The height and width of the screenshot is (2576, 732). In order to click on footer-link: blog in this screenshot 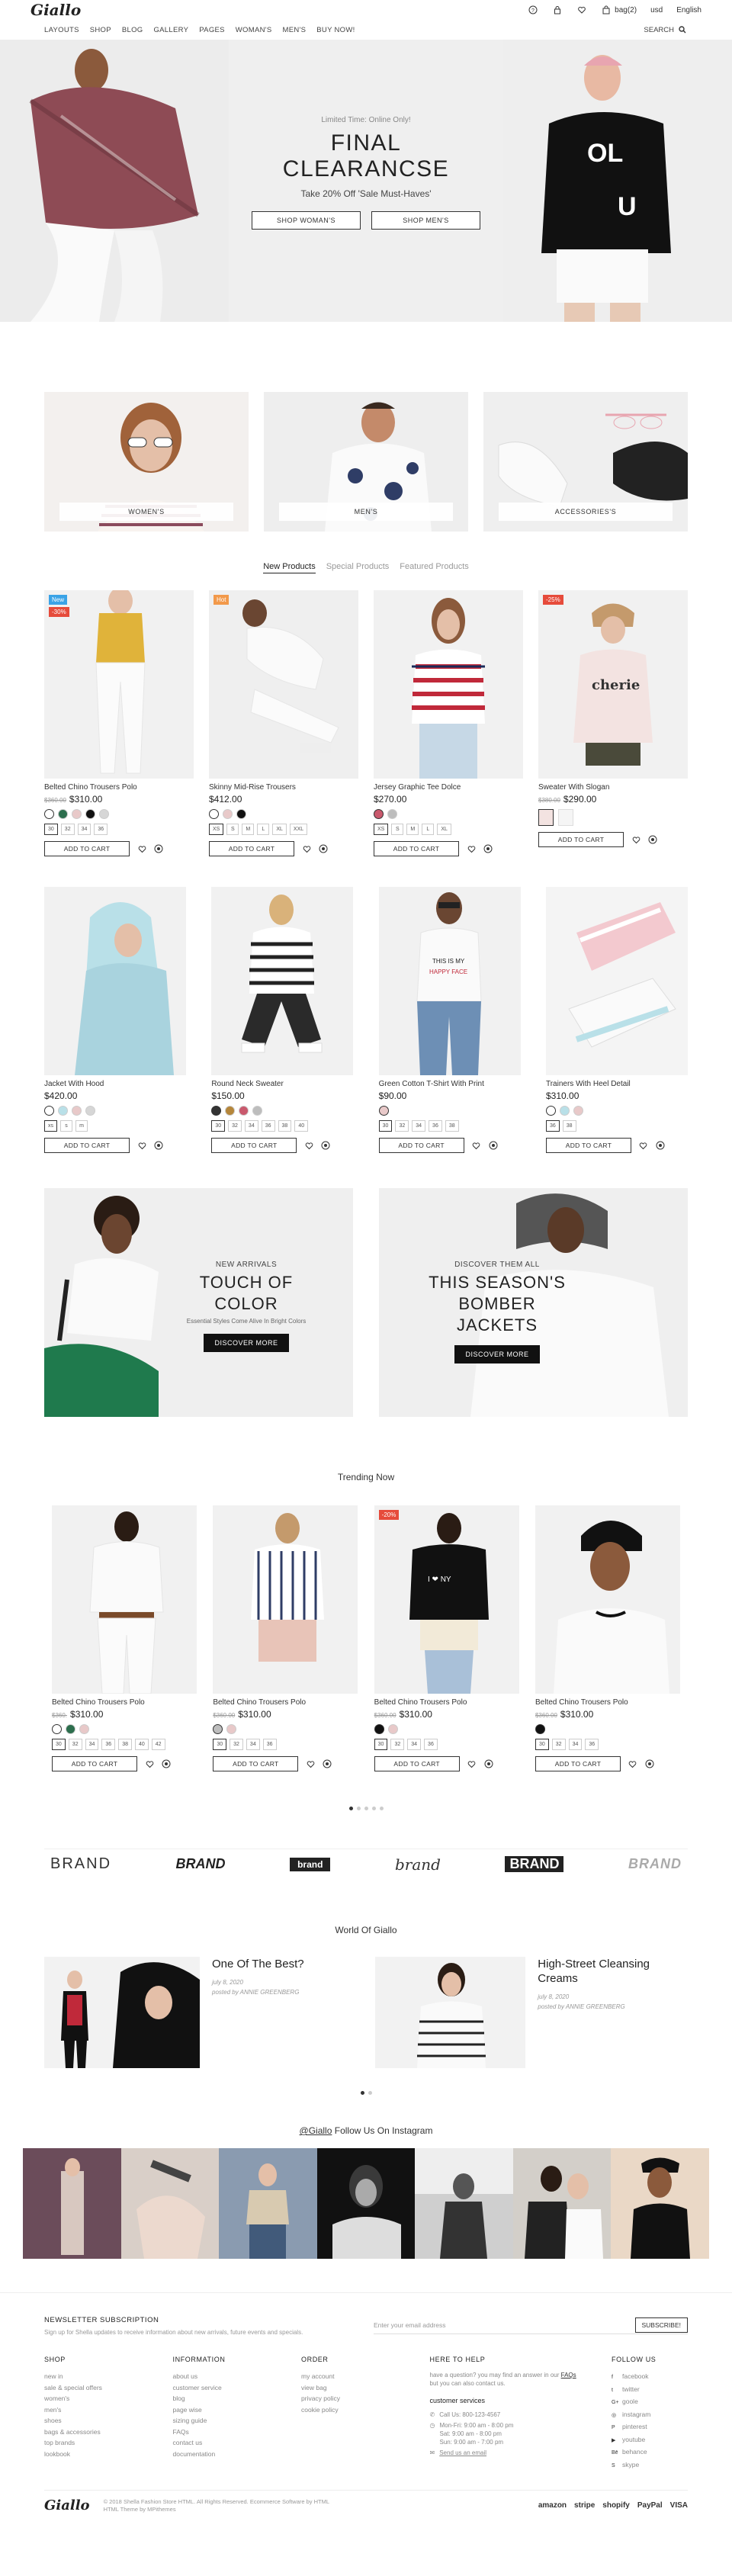, I will do `click(222, 2398)`.